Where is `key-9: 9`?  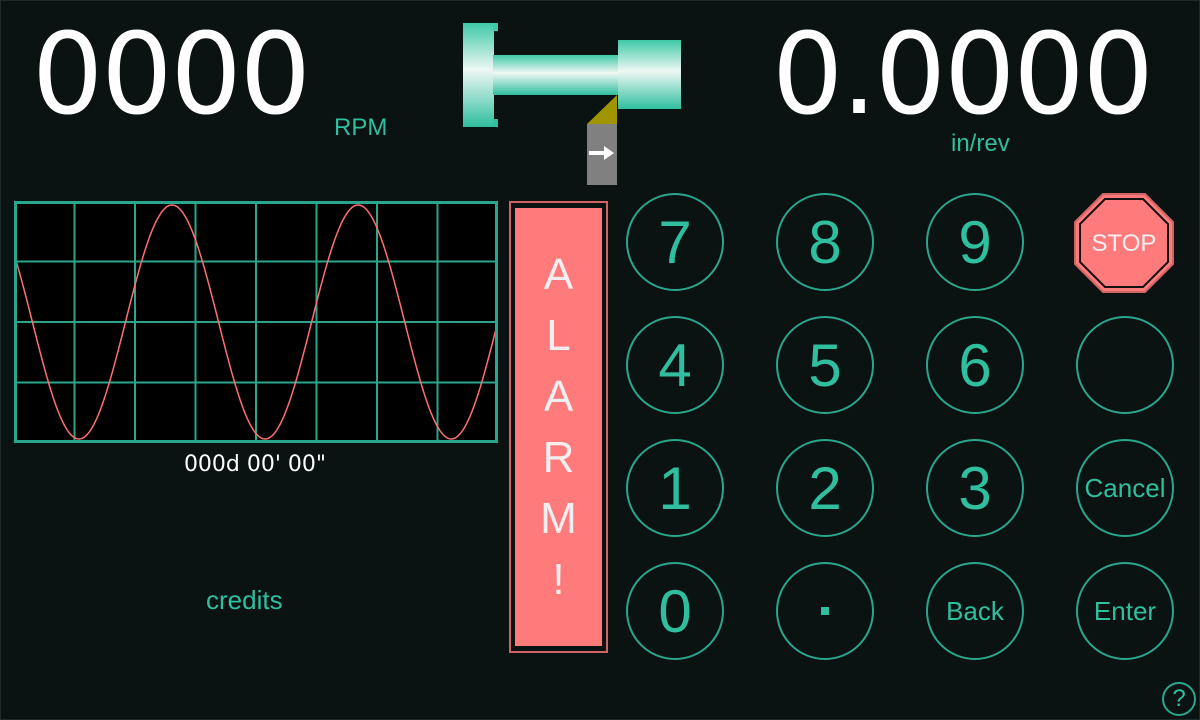
key-9: 9 is located at coordinates (975, 242).